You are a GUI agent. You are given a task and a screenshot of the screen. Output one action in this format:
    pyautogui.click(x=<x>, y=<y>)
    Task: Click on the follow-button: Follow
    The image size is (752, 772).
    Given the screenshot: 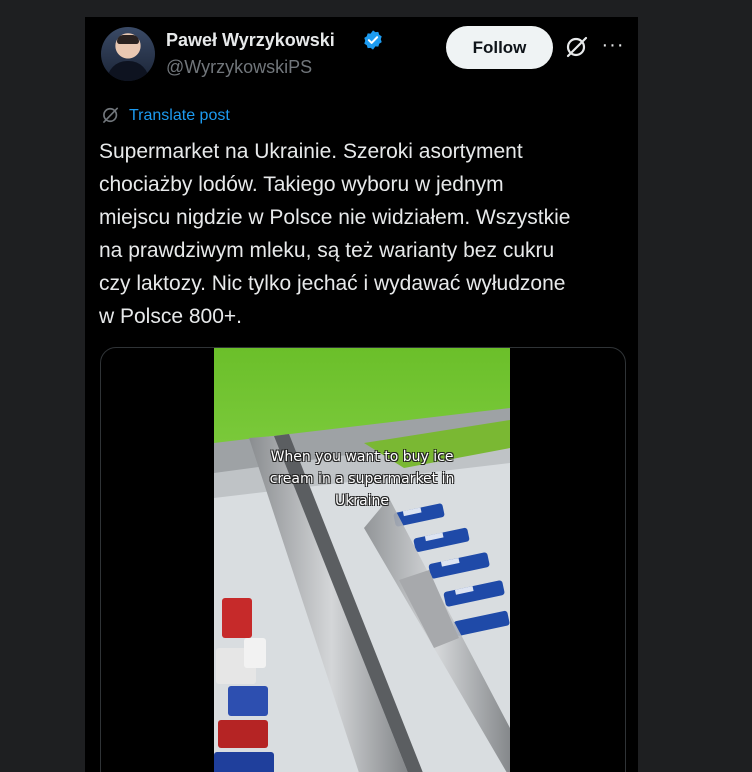 What is the action you would take?
    pyautogui.click(x=499, y=47)
    